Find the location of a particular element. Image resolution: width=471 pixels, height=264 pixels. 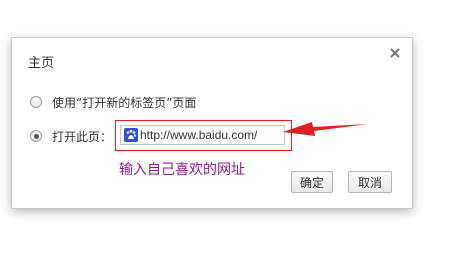

radio-open-page is located at coordinates (36, 136).